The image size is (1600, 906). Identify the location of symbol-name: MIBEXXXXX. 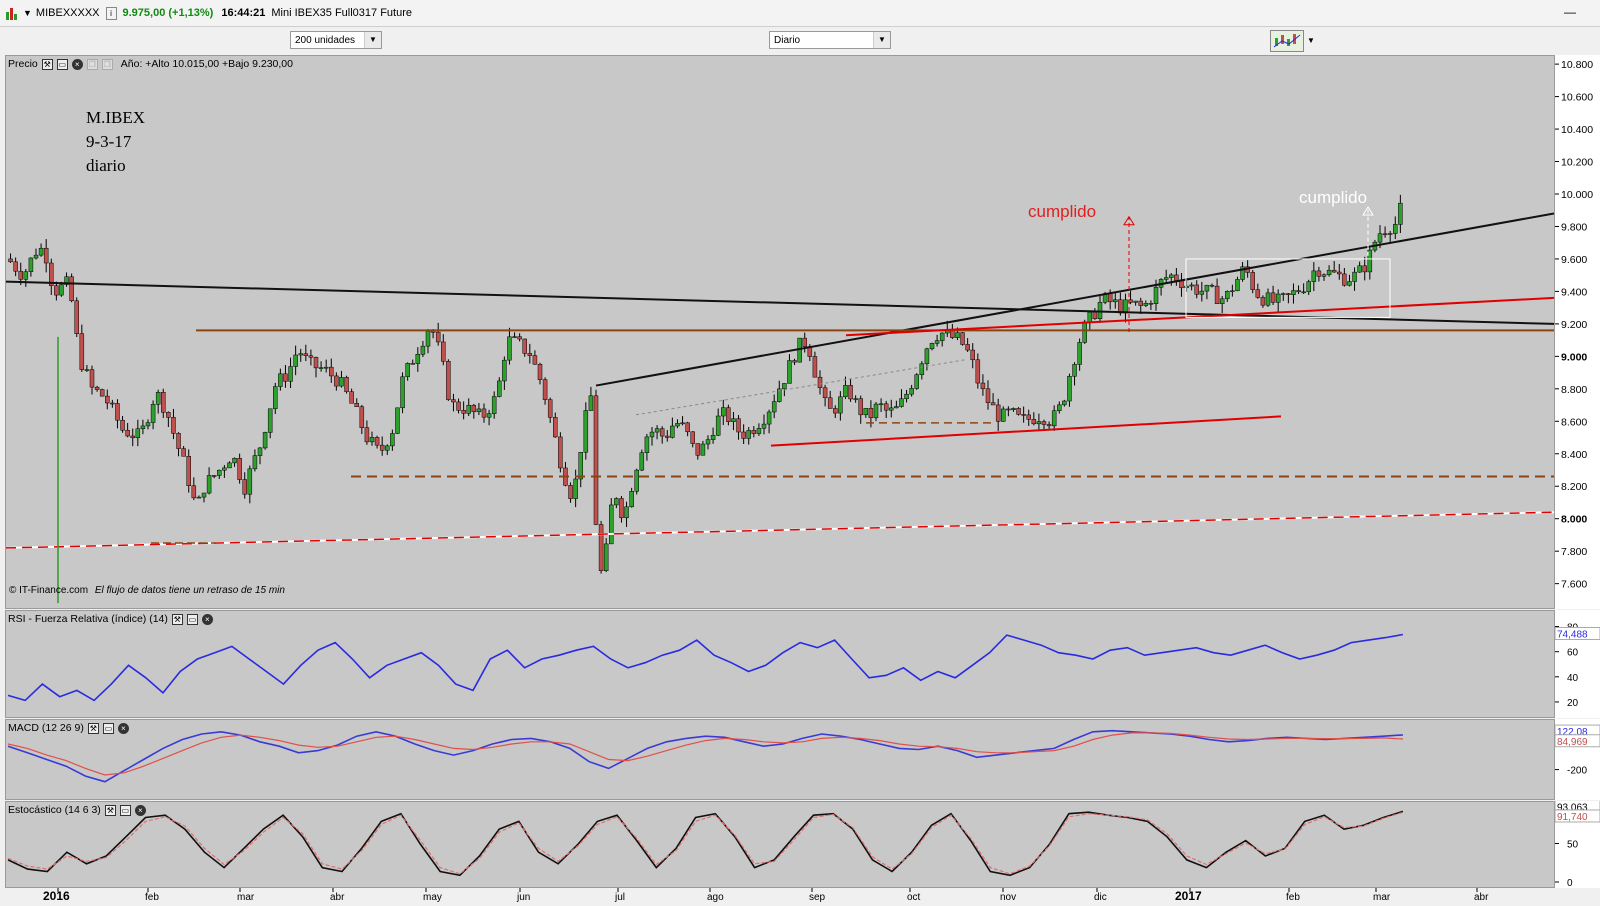
(68, 13).